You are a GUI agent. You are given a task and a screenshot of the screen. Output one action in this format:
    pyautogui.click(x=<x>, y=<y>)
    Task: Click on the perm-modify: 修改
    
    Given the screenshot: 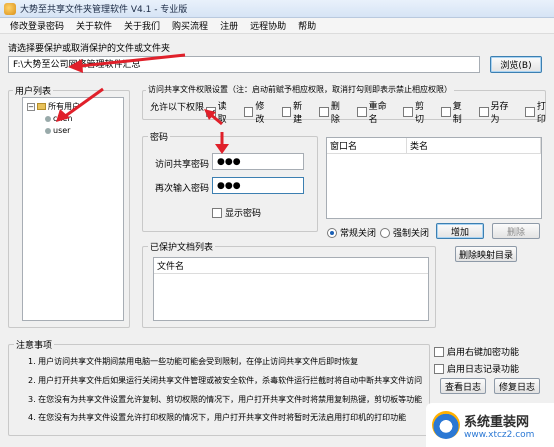 What is the action you would take?
    pyautogui.click(x=258, y=112)
    